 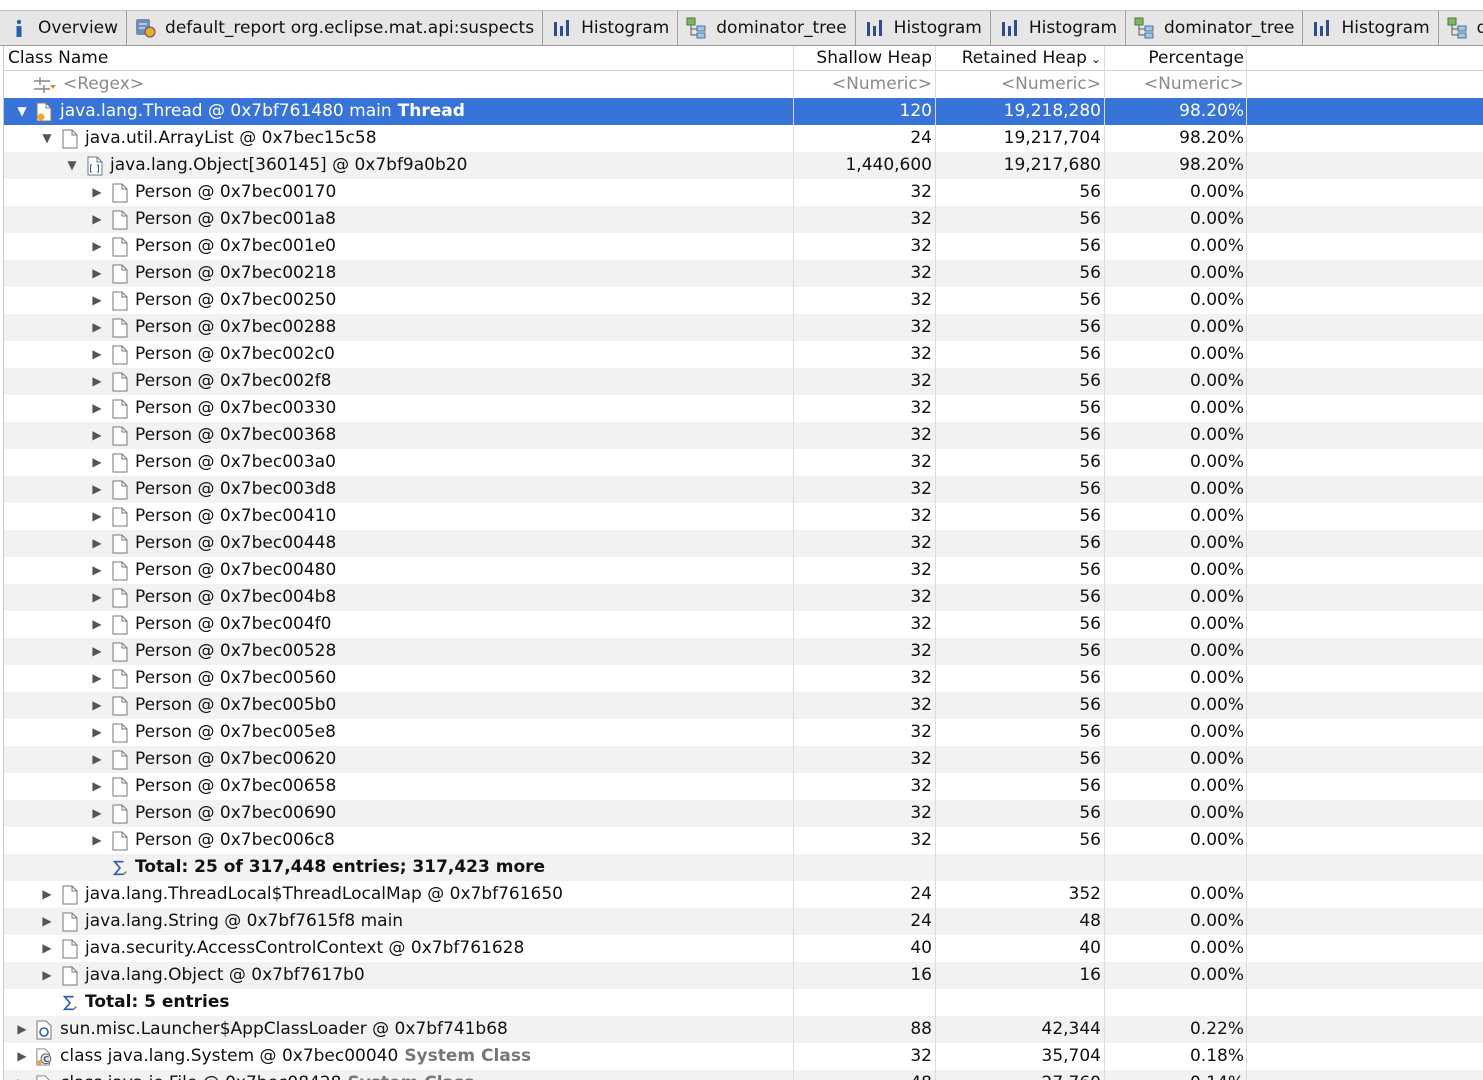 I want to click on table-row: ▶ Person @ 0x7bec00250 32 56 0.00%, so click(x=743, y=300).